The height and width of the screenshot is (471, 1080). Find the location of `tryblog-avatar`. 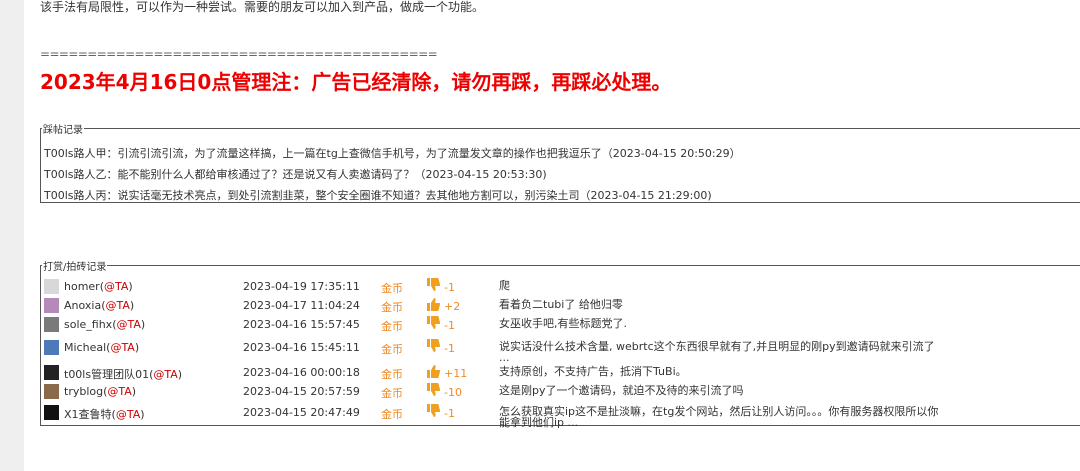

tryblog-avatar is located at coordinates (51, 391).